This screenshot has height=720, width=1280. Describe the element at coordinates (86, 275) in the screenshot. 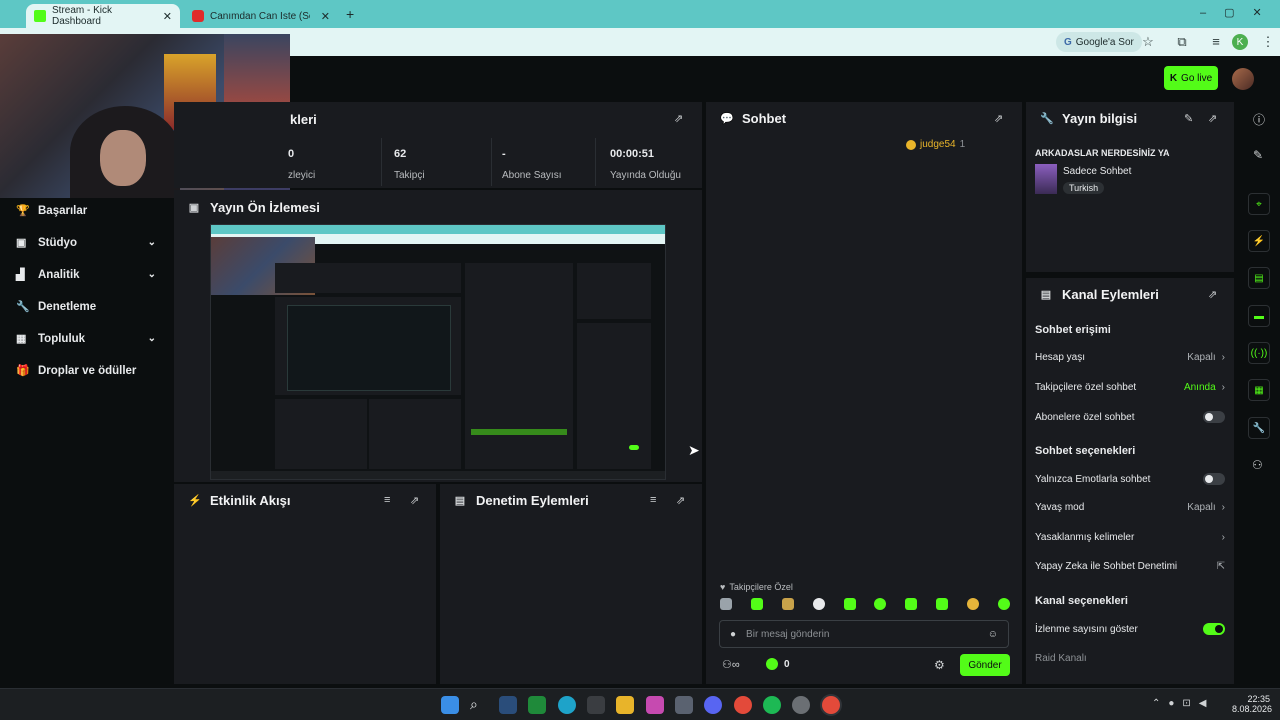

I see `sidebar-item-analitik: ▟ Analitik ⌄` at that location.